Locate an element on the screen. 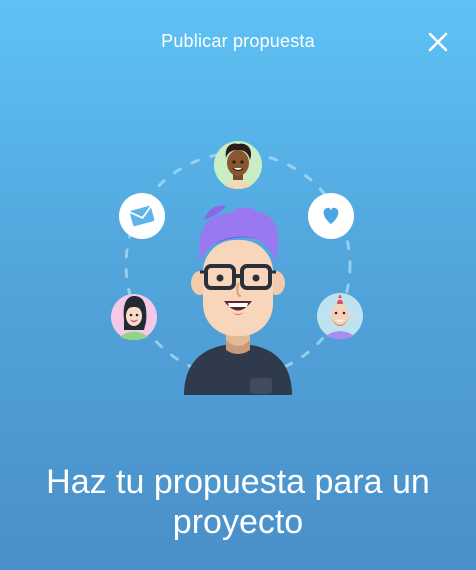  heart-bubble is located at coordinates (331, 216).